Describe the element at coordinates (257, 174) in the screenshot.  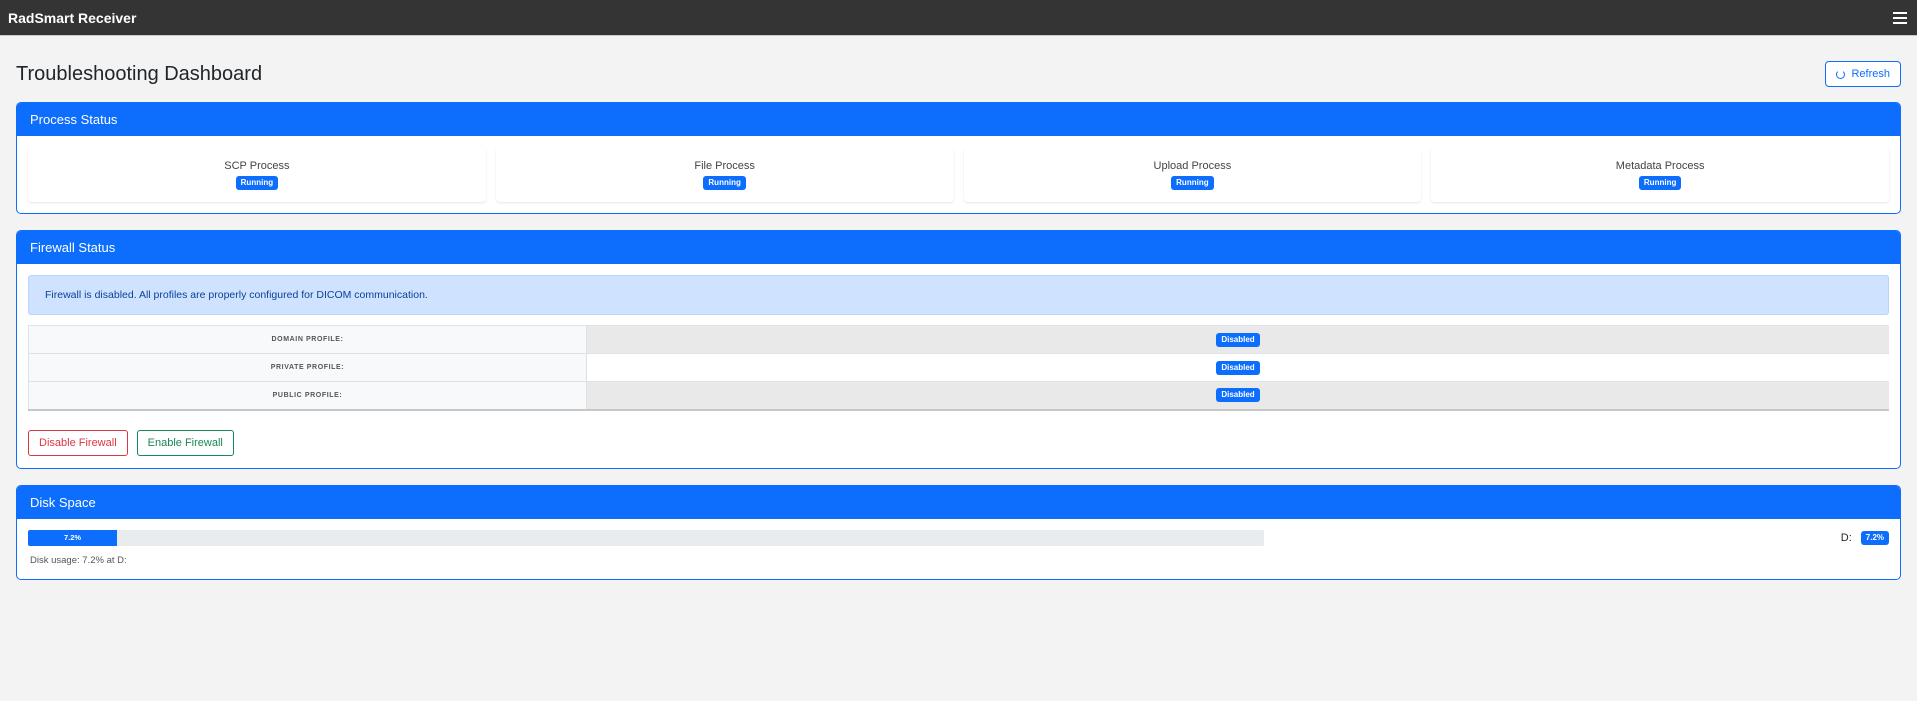
I see `process-item: SCP Process Running` at that location.